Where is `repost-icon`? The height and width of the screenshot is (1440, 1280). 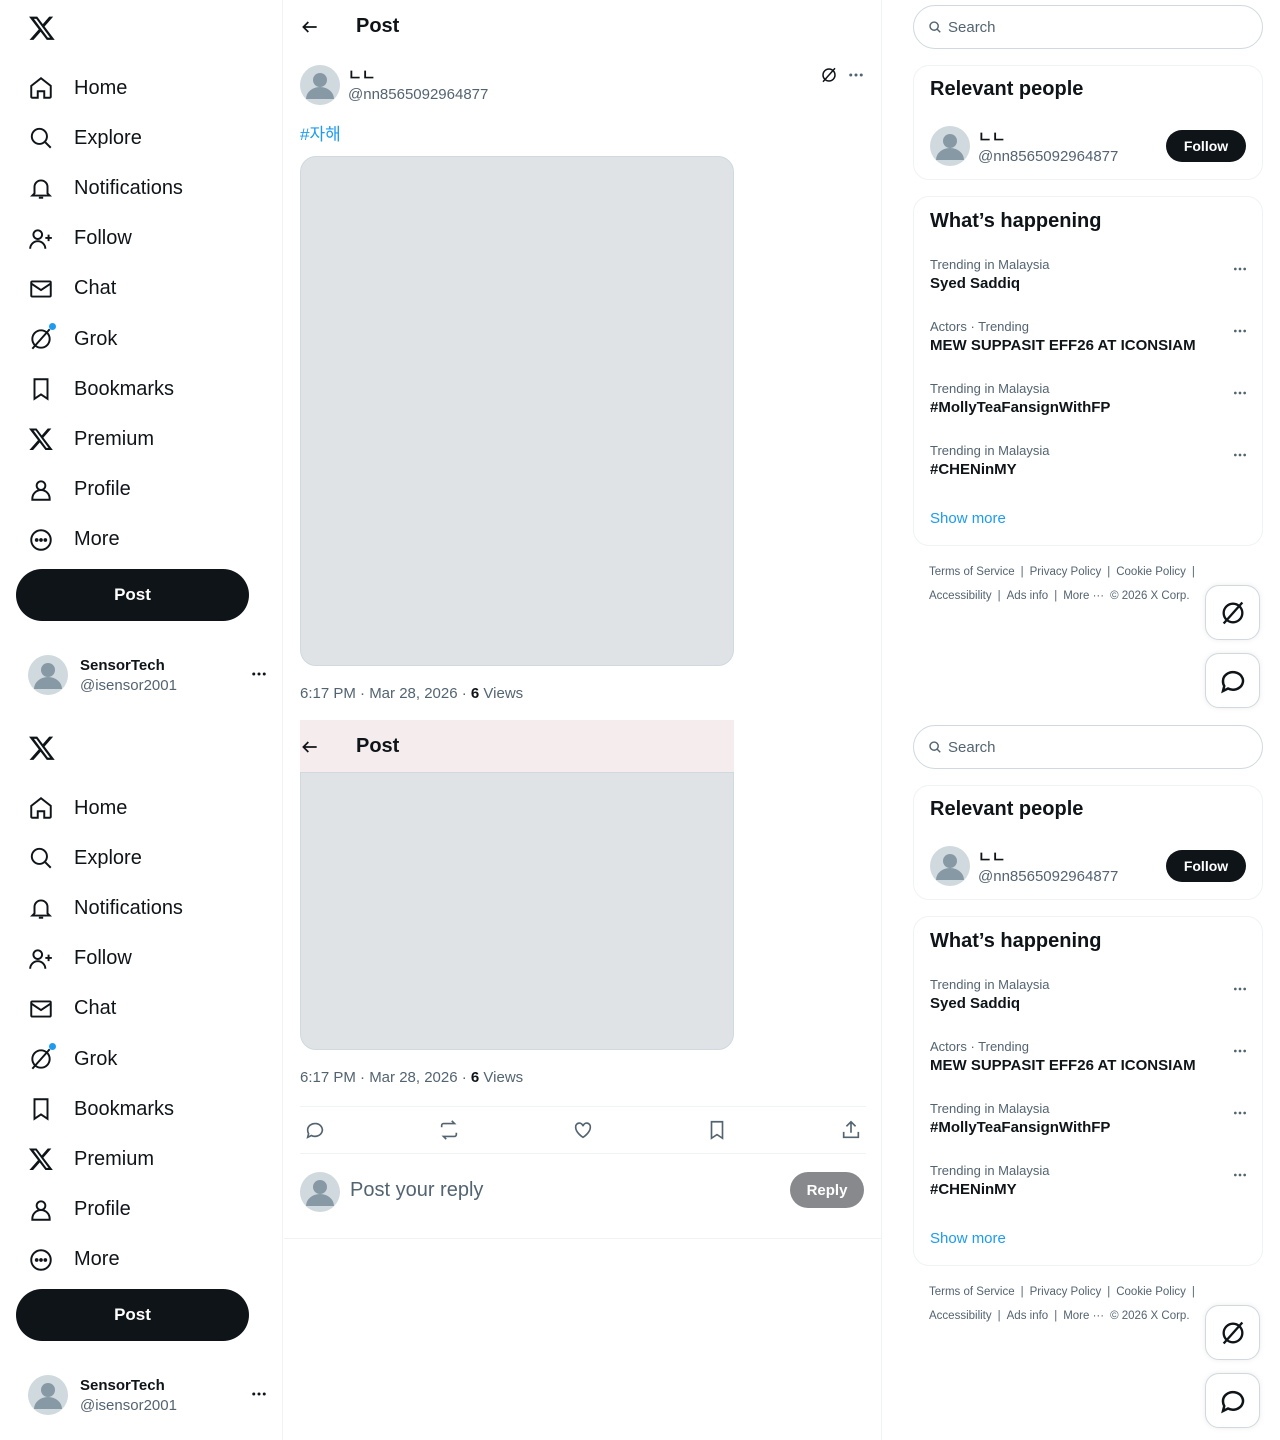
repost-icon is located at coordinates (449, 1130).